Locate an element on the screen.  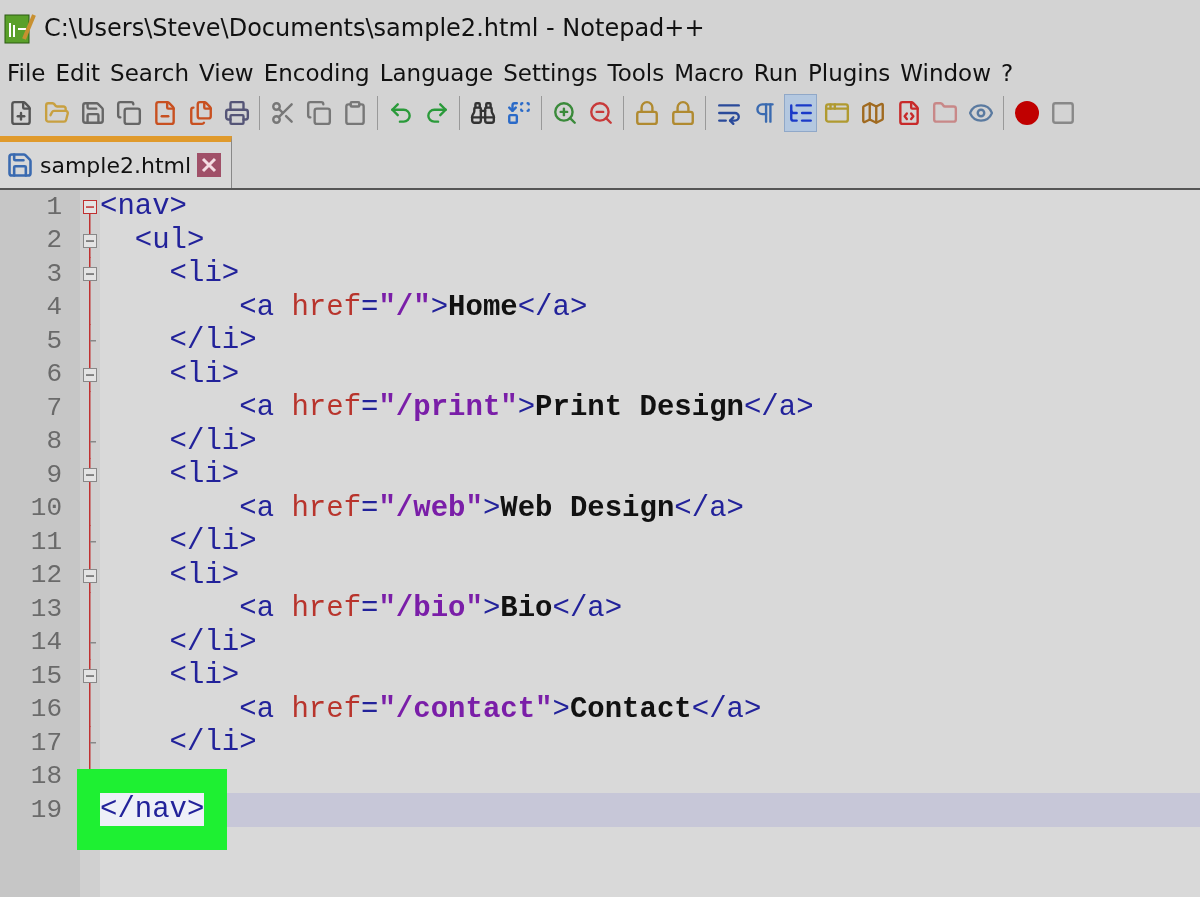
replace-icon is located at coordinates (518, 113).